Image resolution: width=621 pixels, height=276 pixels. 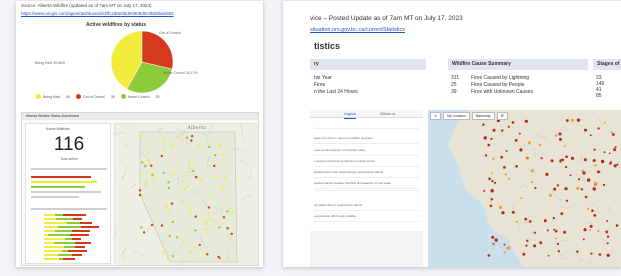 I want to click on list-item: suppression efforts are suitable, so click(x=366, y=217).